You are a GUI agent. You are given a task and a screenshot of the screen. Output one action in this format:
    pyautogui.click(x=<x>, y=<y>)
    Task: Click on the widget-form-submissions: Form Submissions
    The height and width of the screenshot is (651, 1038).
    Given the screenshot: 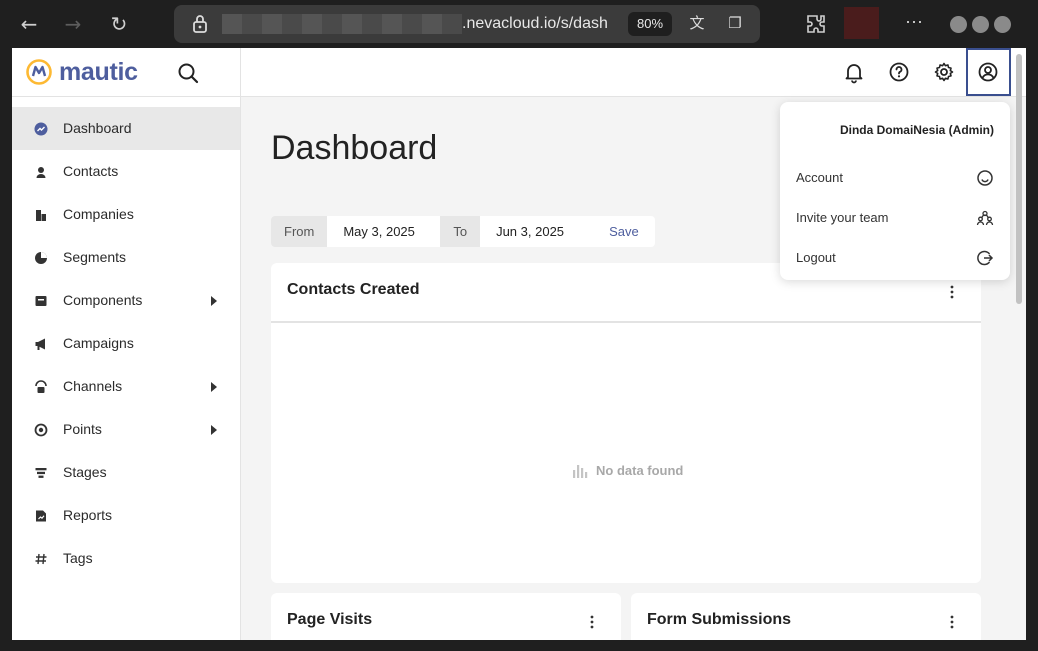 What is the action you would take?
    pyautogui.click(x=806, y=616)
    